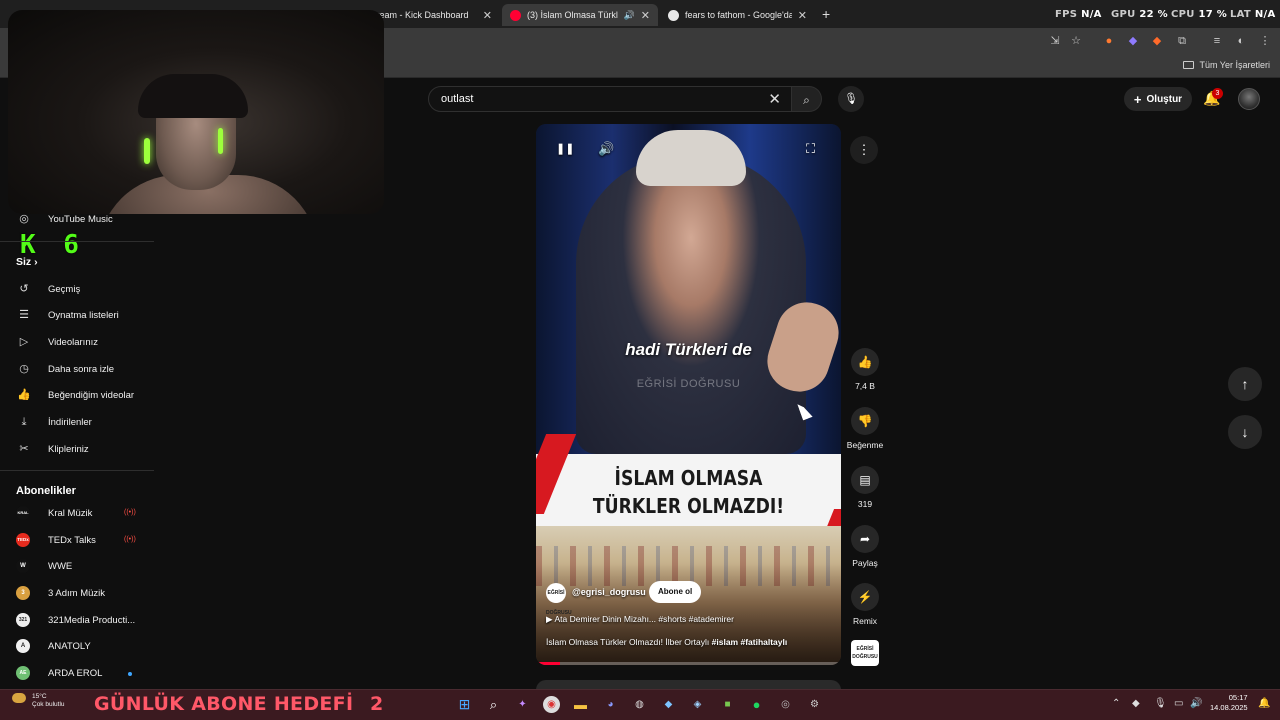  What do you see at coordinates (64, 219) in the screenshot?
I see `sidebar-item-youtube-music: ◎ YouTube Music` at bounding box center [64, 219].